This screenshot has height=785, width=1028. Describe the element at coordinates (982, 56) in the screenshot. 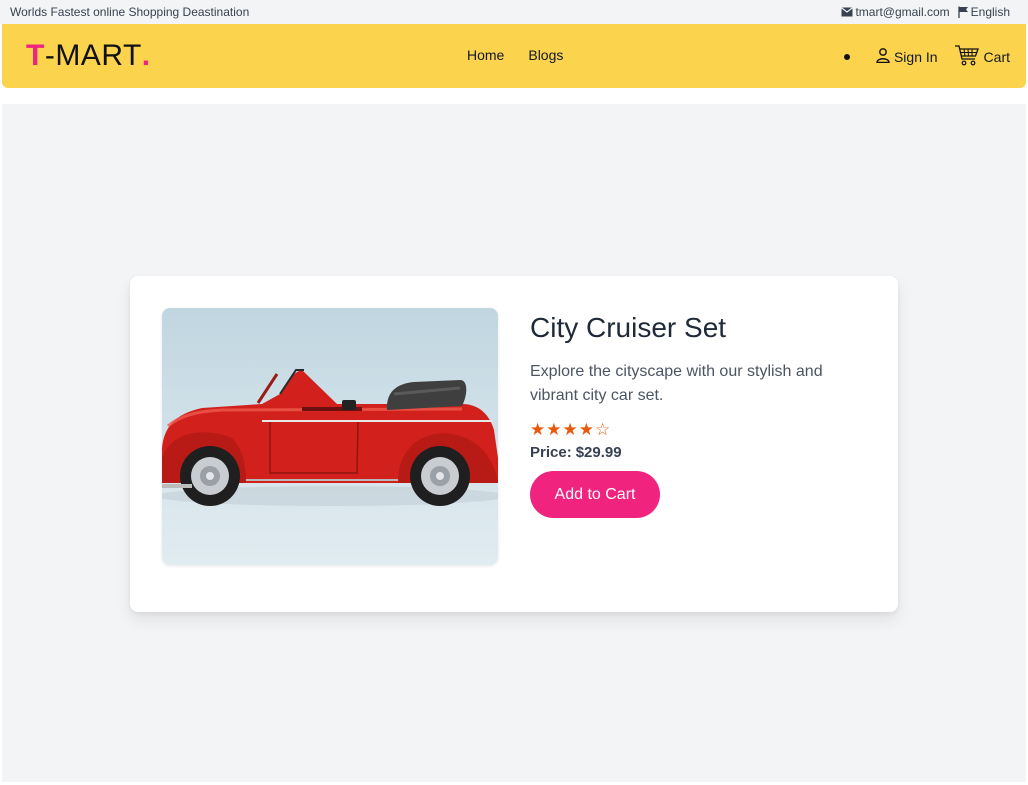

I see `cart-link: Cart` at that location.